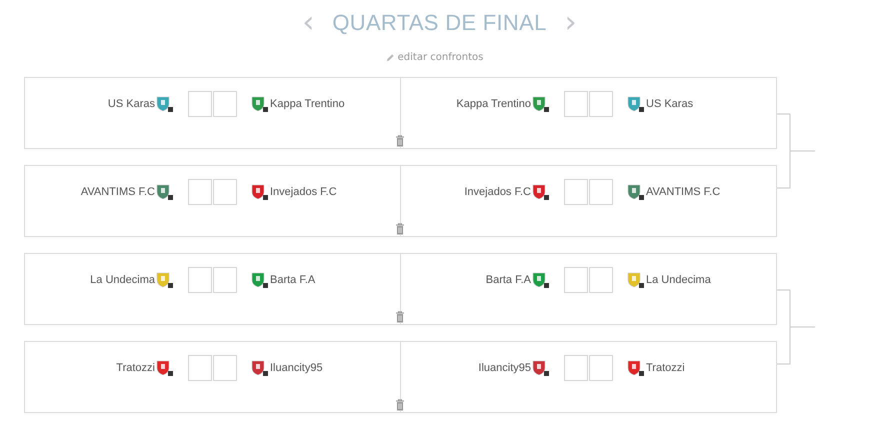 This screenshot has height=433, width=869. I want to click on previous-round-link: ‹, so click(308, 23).